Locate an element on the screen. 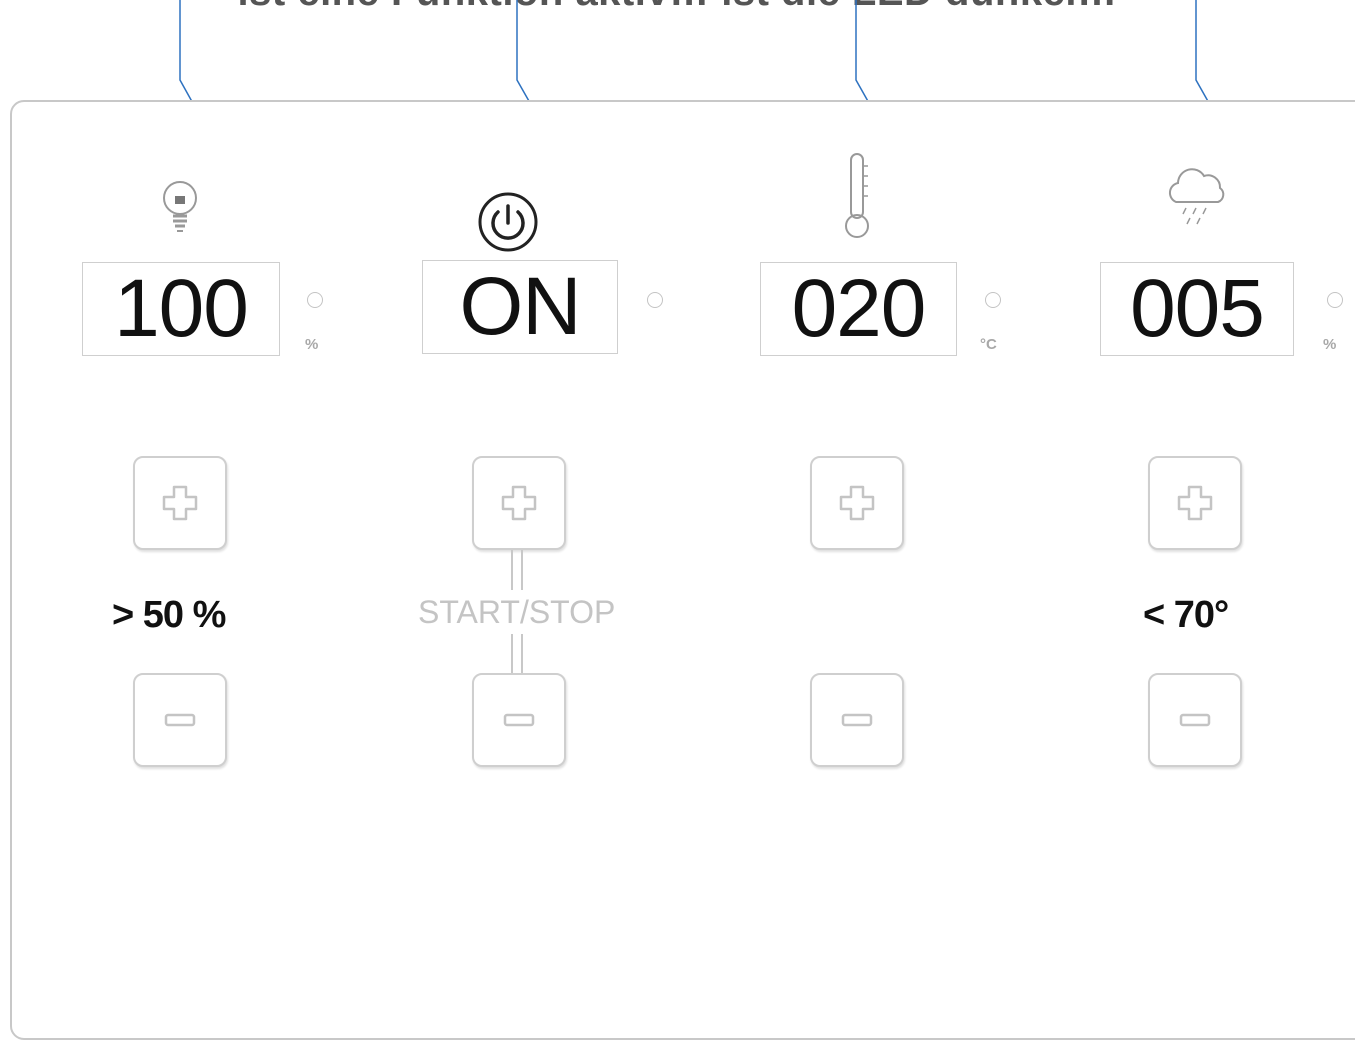  rain-cloud-icon is located at coordinates (1196, 196).